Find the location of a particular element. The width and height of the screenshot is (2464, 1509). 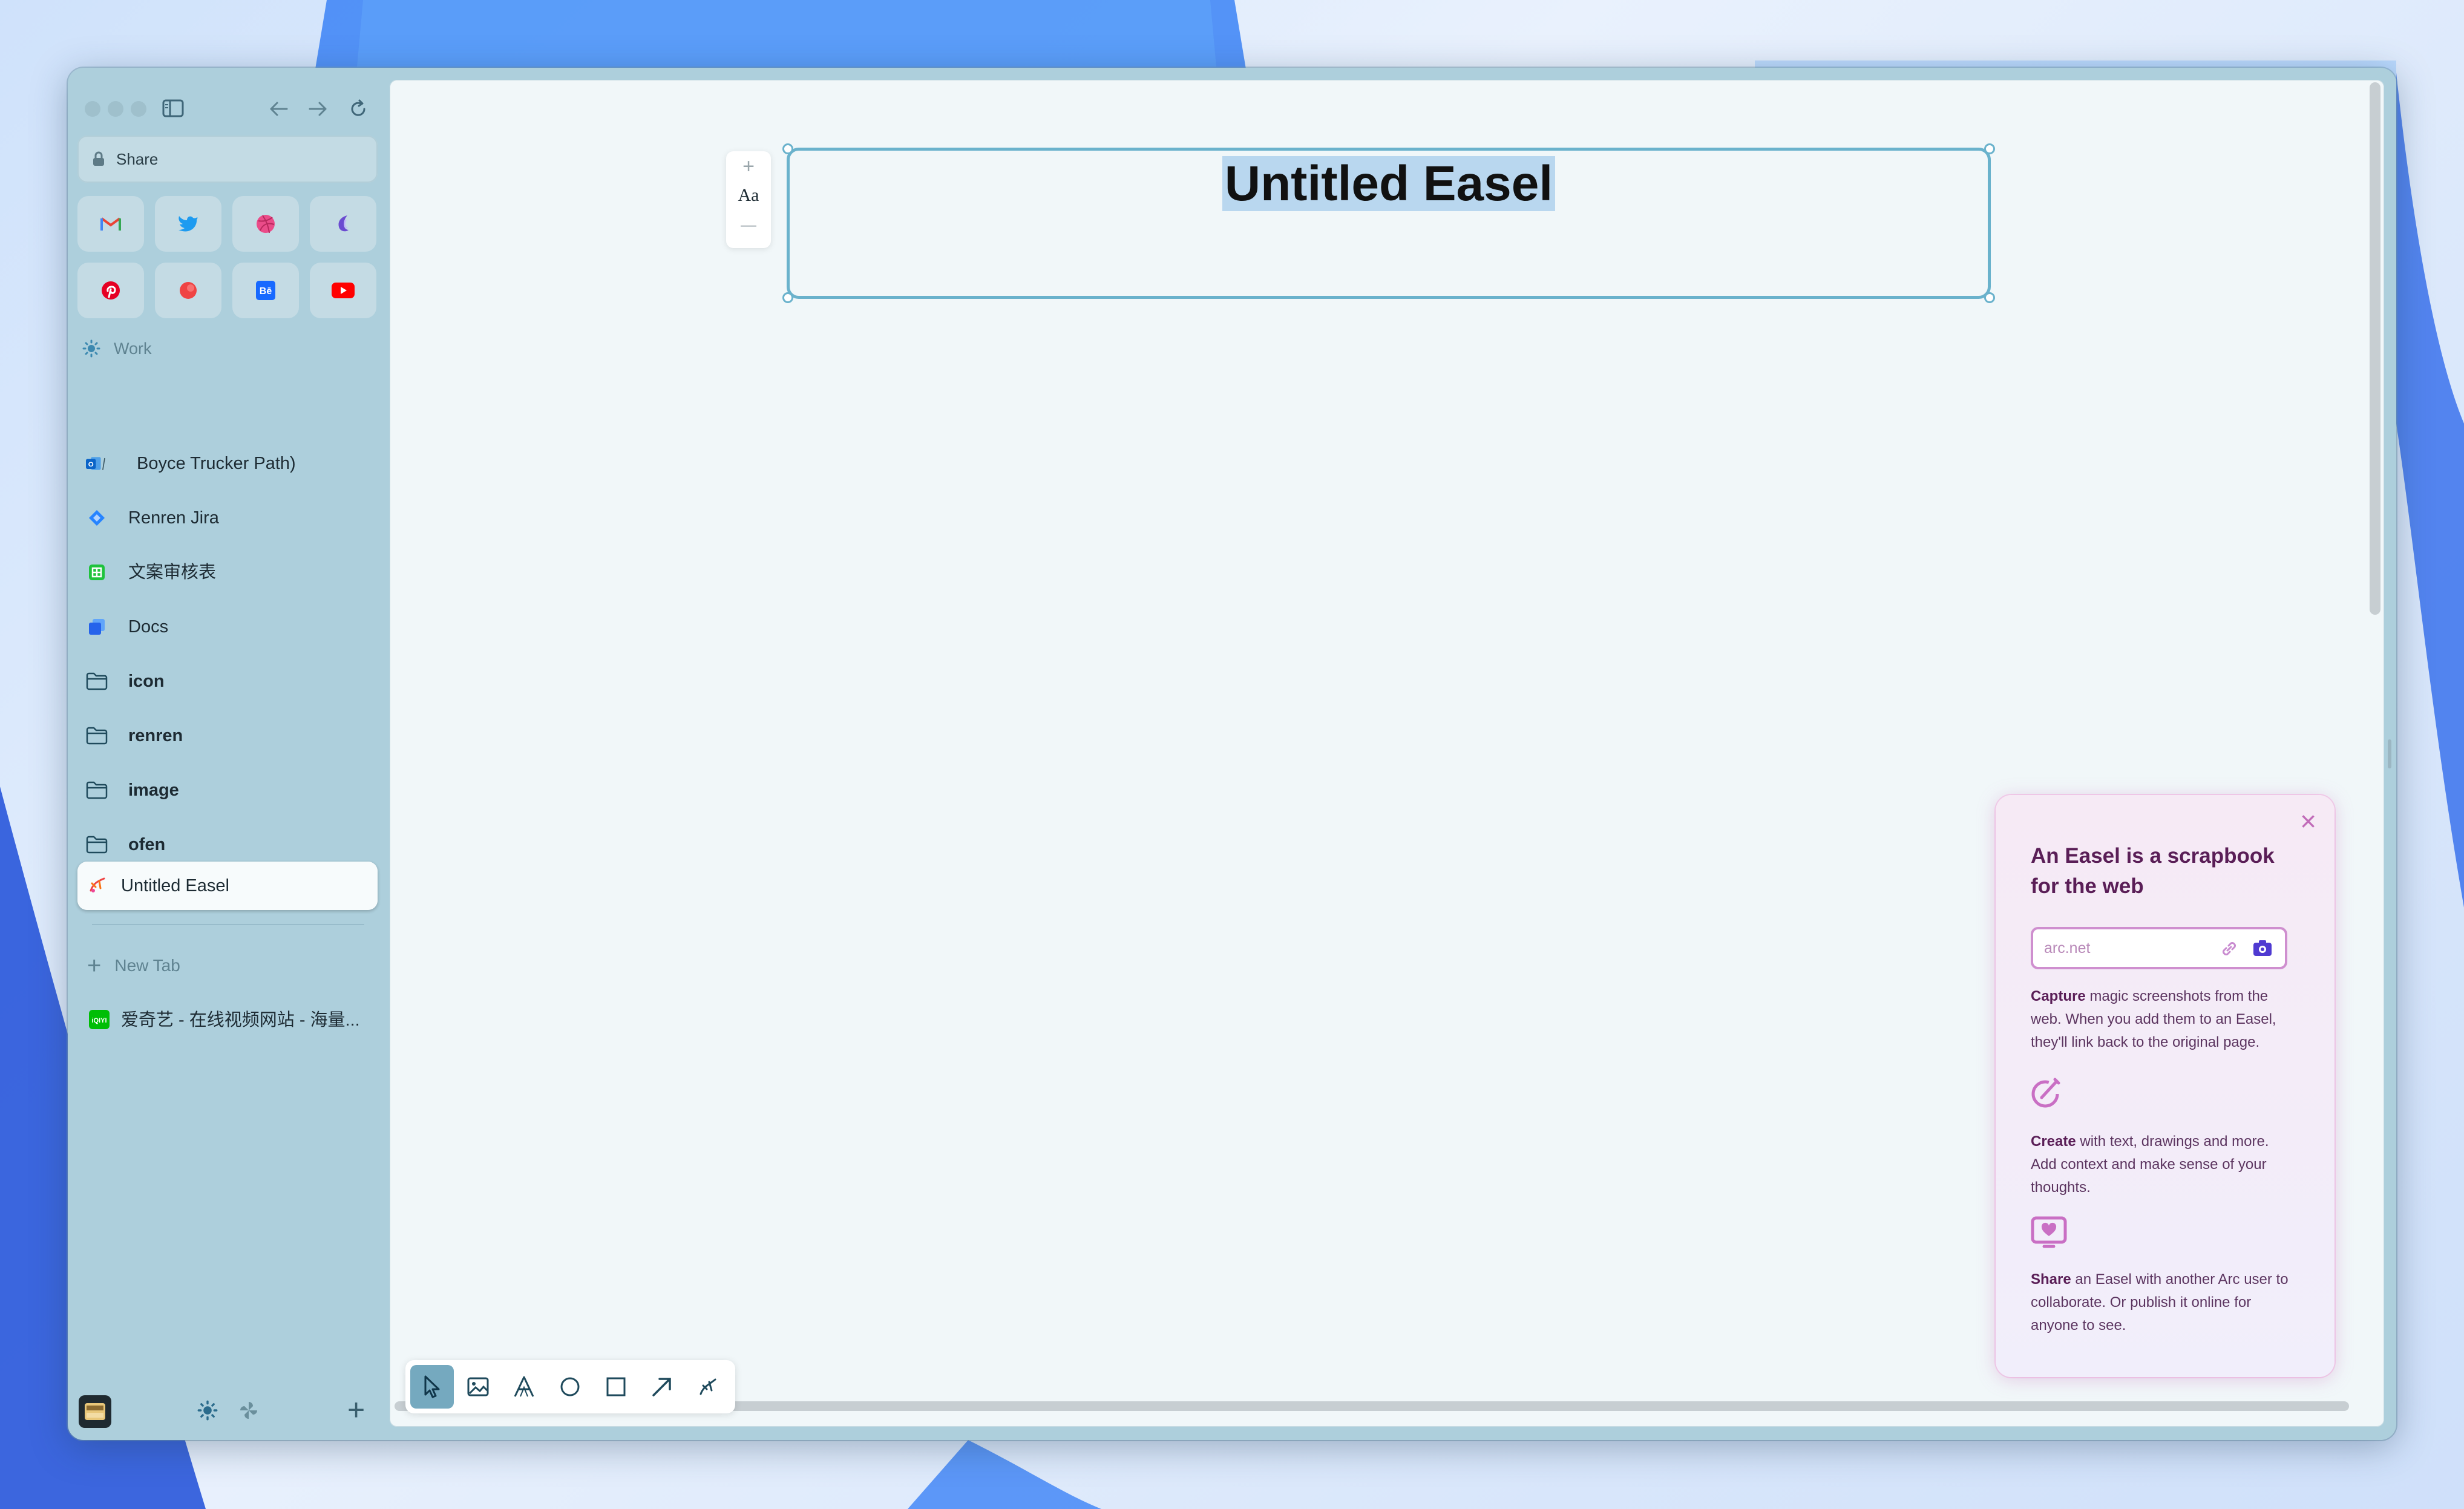

favorite-pinterest is located at coordinates (111, 290).